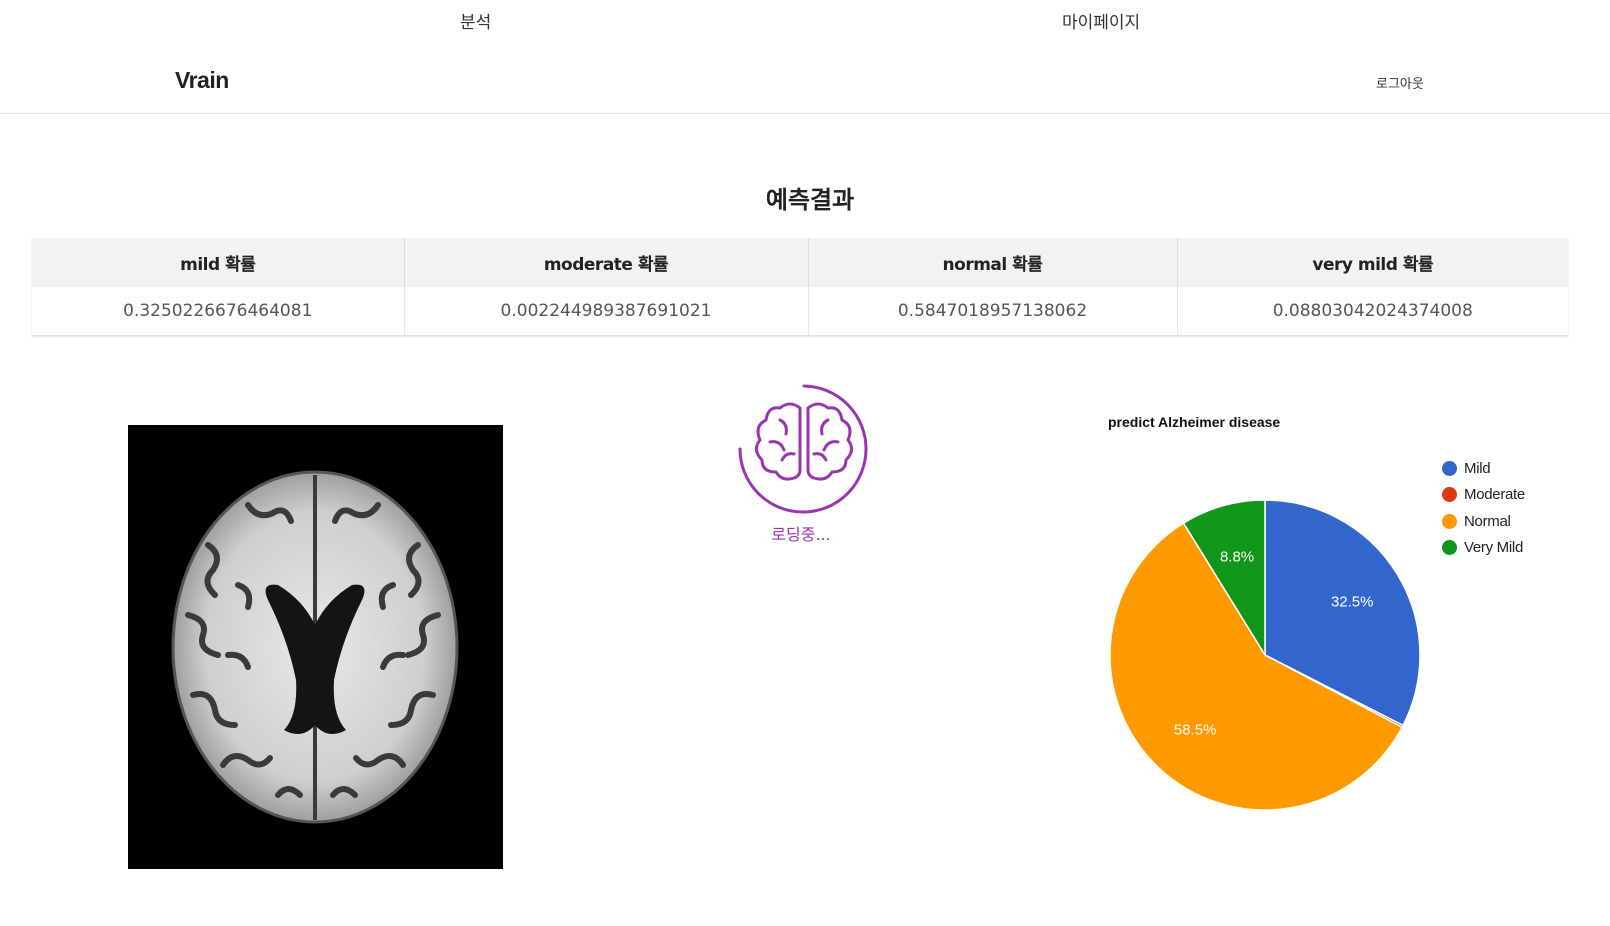 This screenshot has width=1610, height=926. What do you see at coordinates (1101, 20) in the screenshot?
I see `nav-mypage-link: 마이페이지` at bounding box center [1101, 20].